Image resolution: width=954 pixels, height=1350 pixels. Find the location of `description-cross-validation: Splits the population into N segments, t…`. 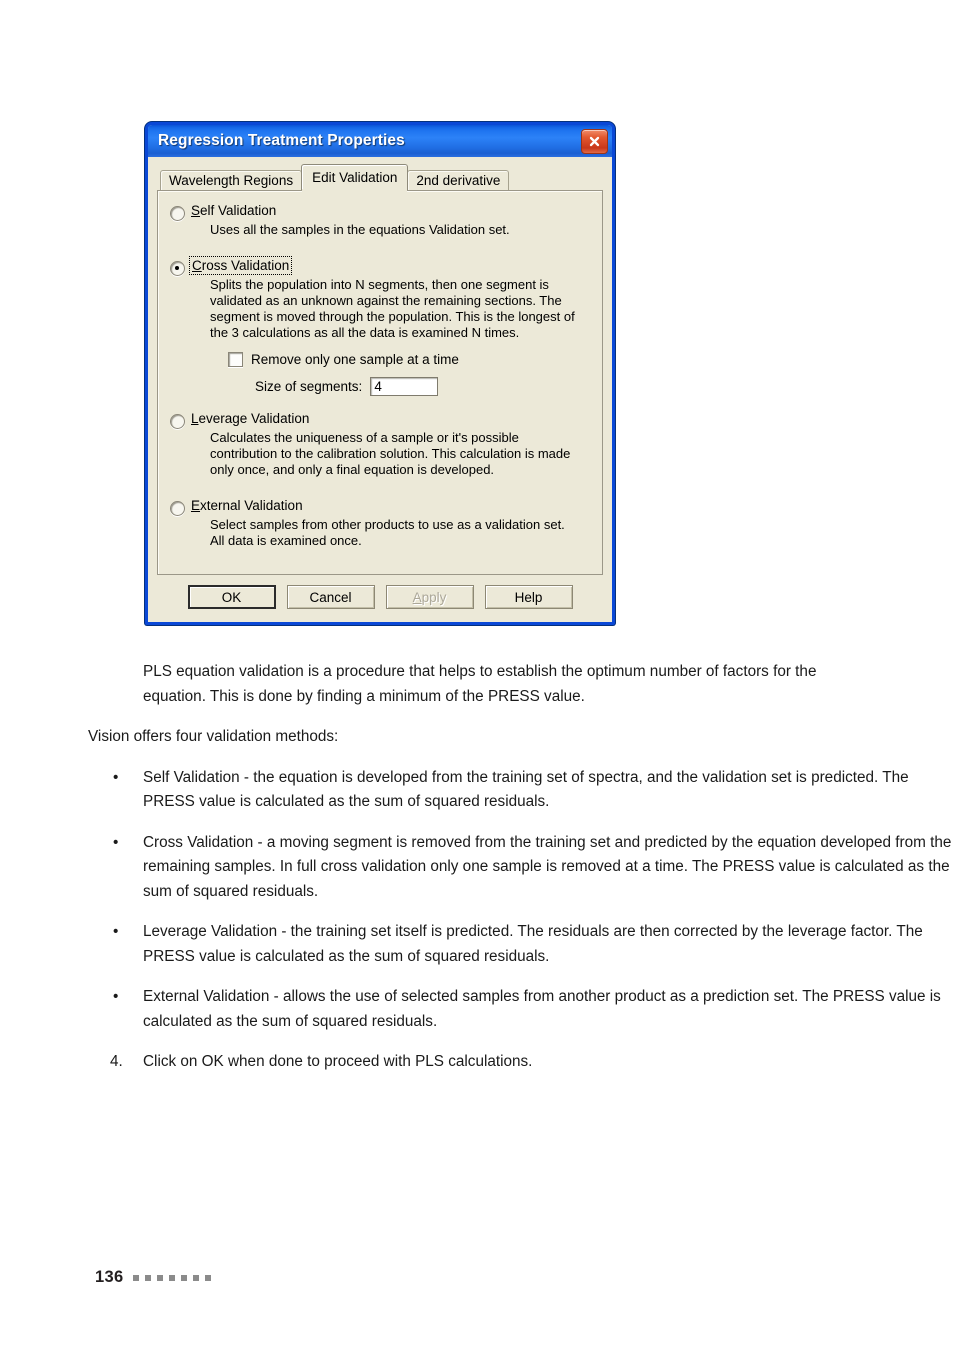

description-cross-validation: Splits the population into N segments, t… is located at coordinates (401, 309).